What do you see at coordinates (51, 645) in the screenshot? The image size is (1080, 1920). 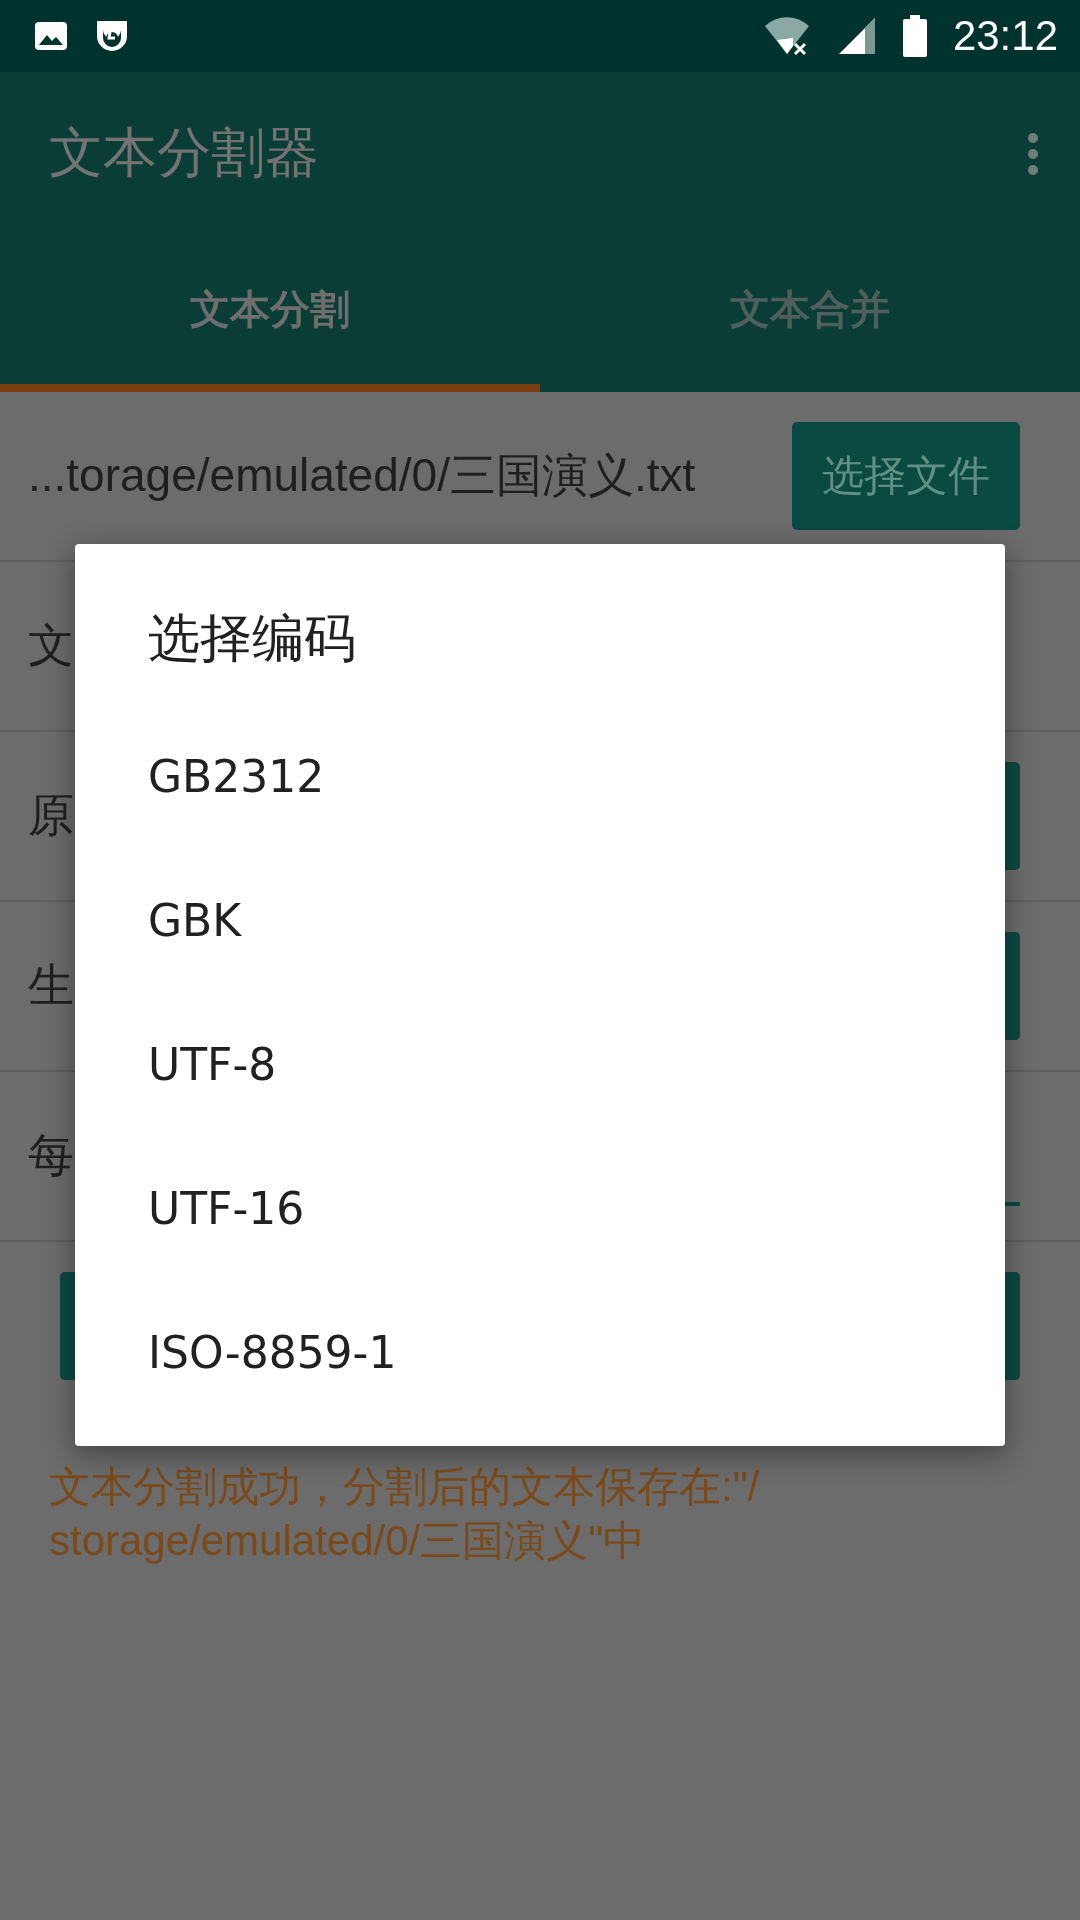 I see `row-label: 文` at bounding box center [51, 645].